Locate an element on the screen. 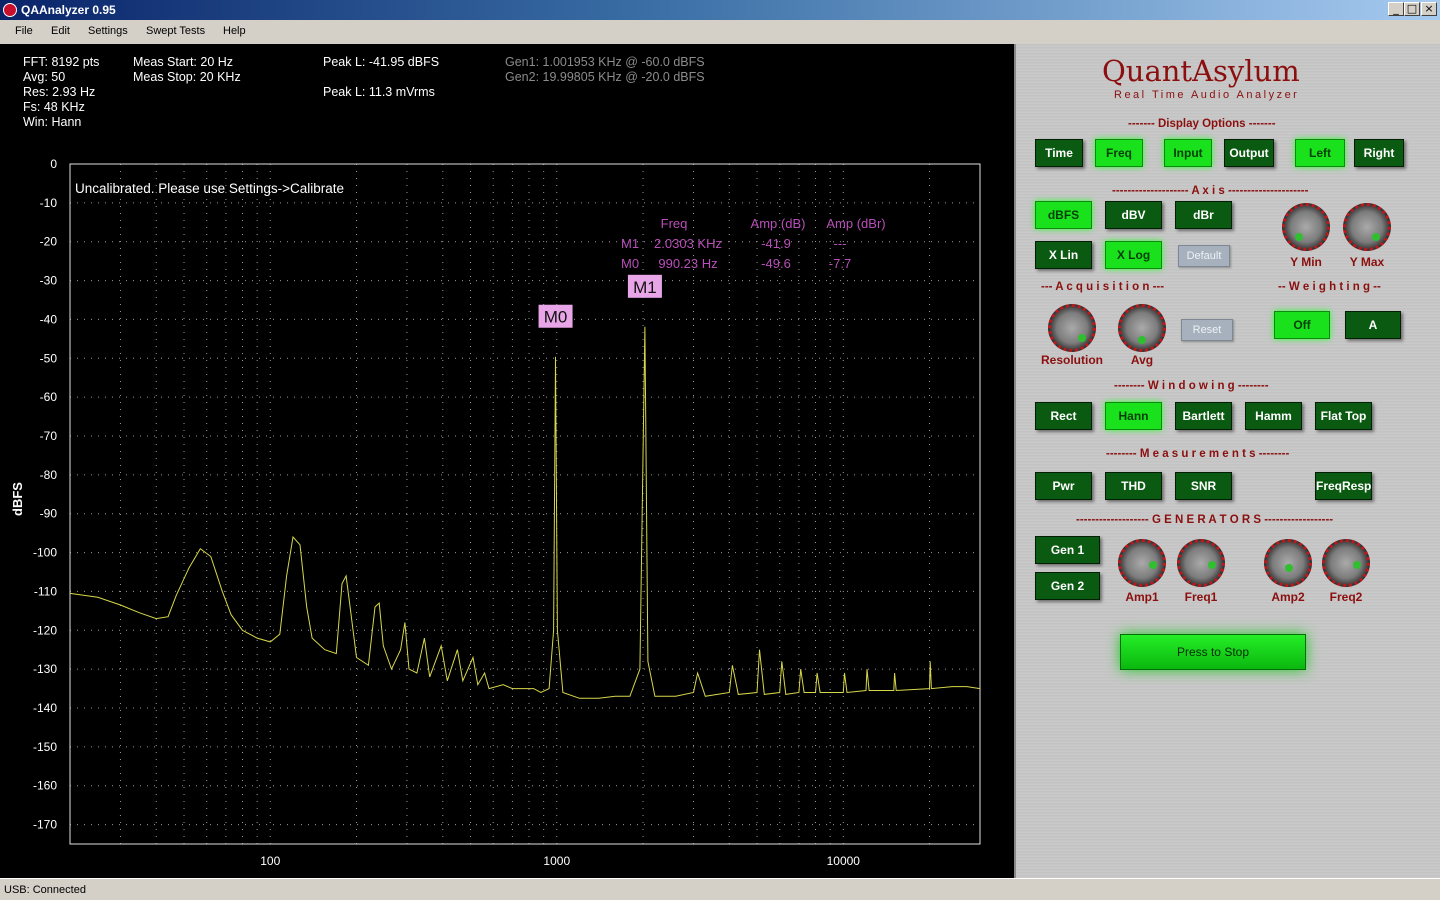 This screenshot has width=1440, height=900. menu-settings: Settings is located at coordinates (108, 31).